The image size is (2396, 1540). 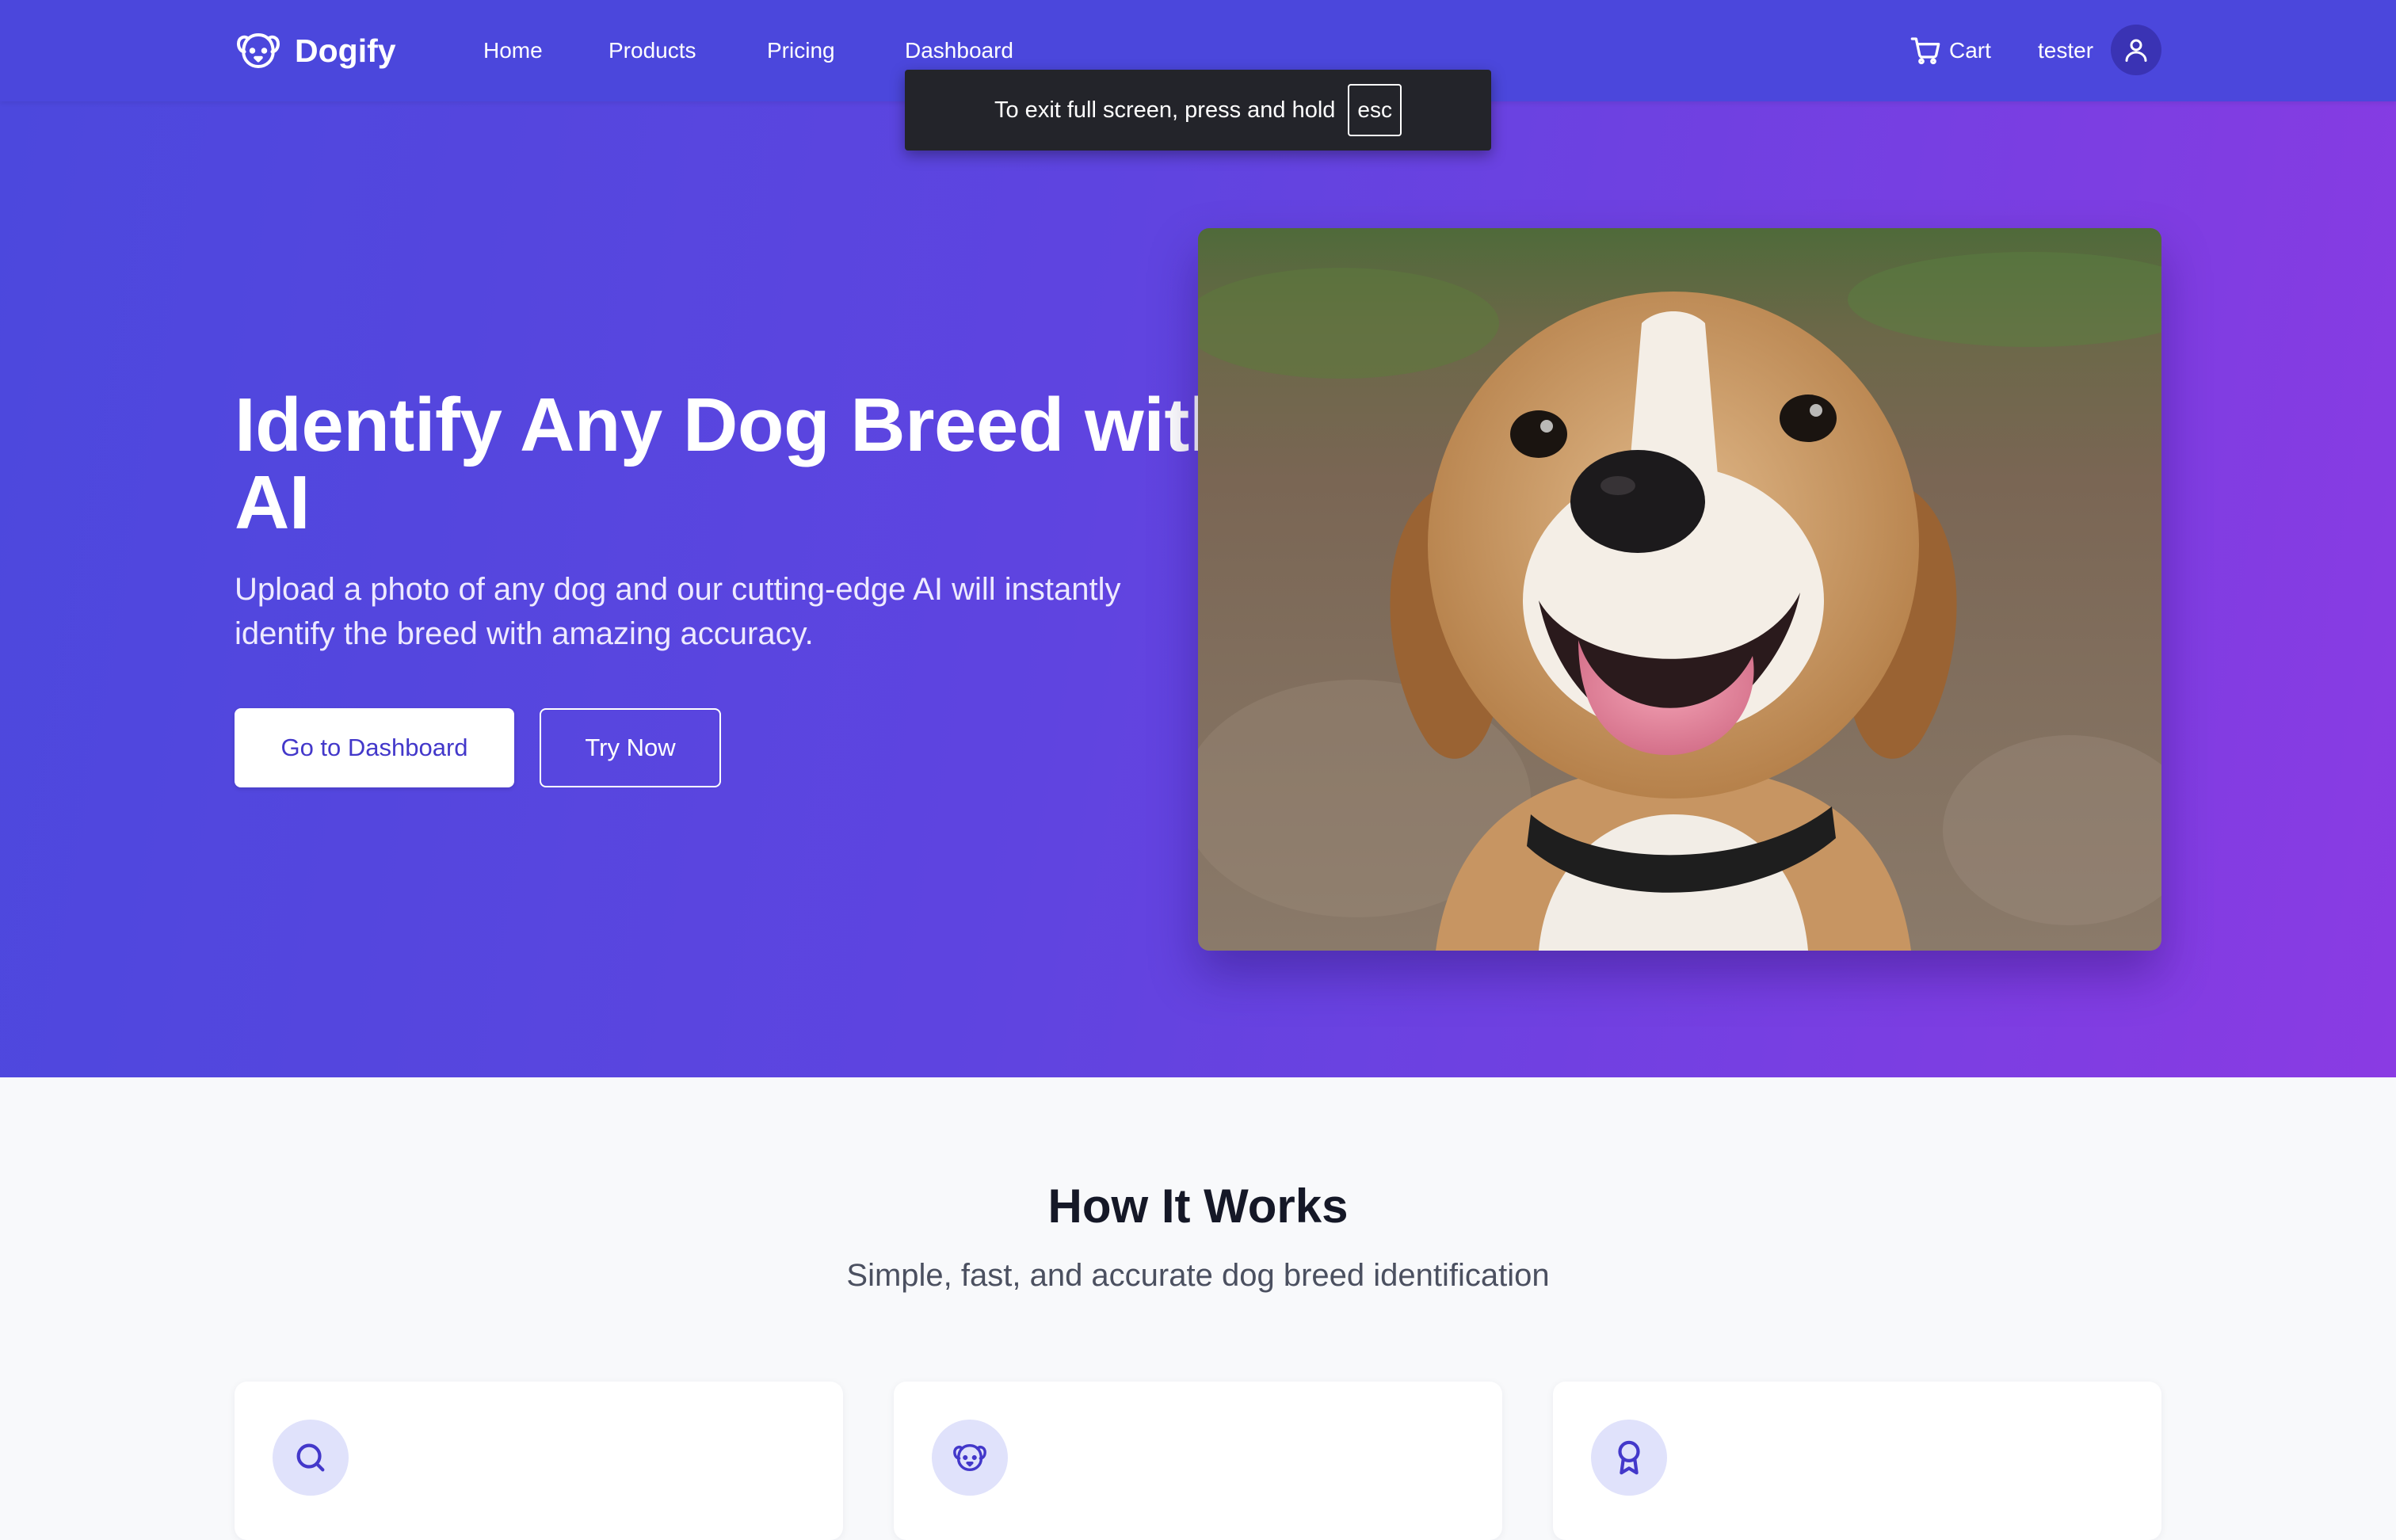 I want to click on brand-logo: Dogify, so click(x=315, y=50).